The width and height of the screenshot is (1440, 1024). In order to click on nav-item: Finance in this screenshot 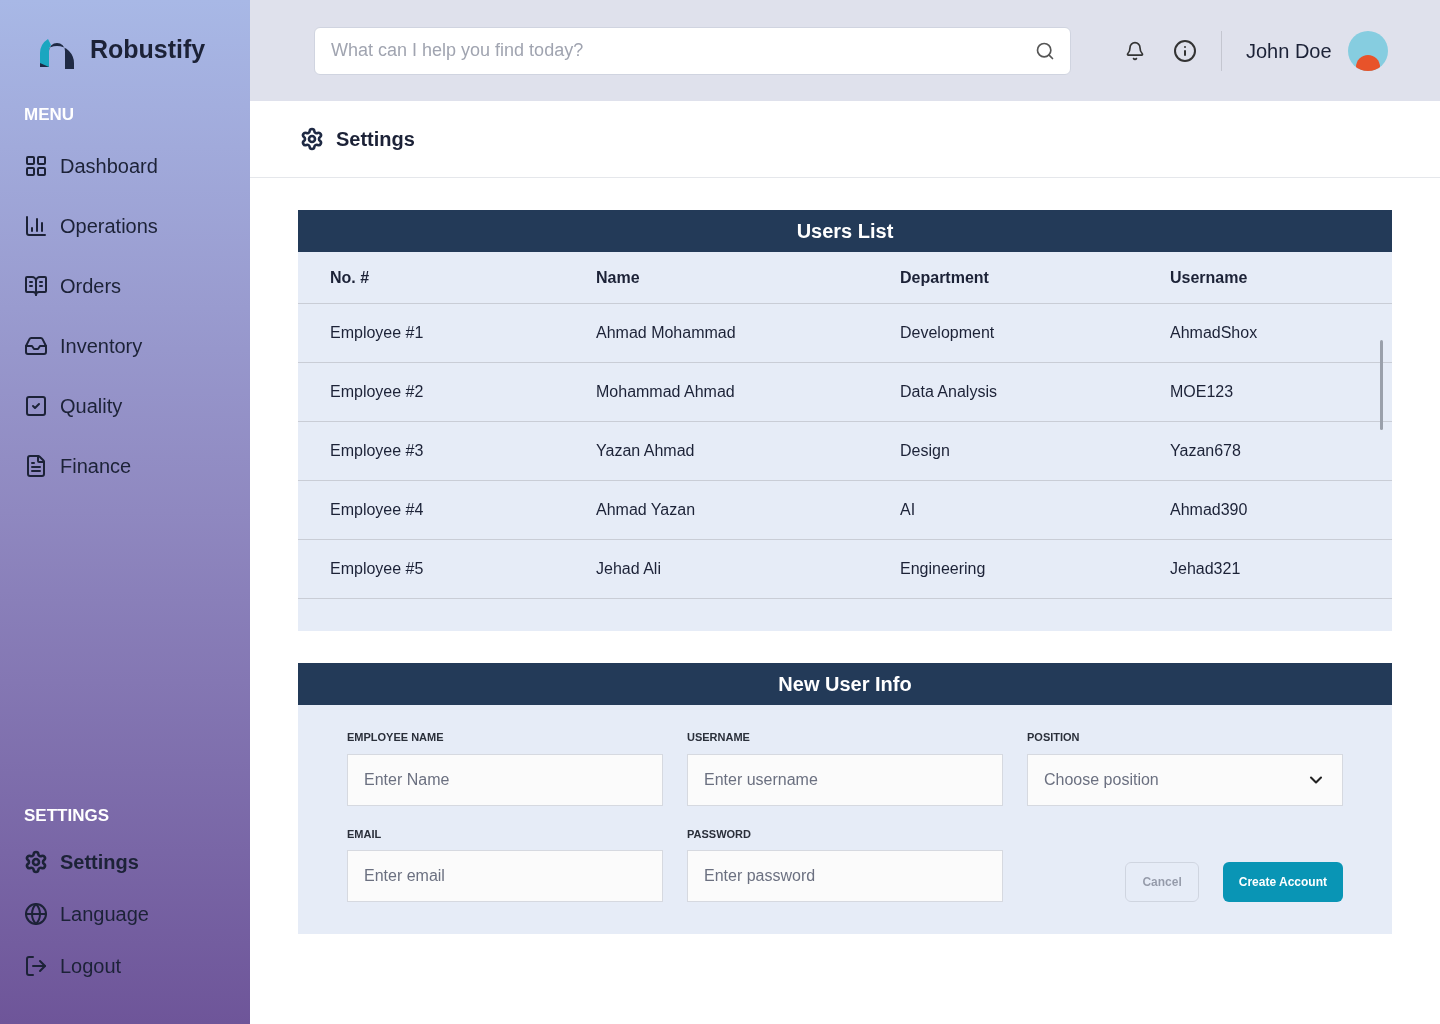, I will do `click(125, 465)`.